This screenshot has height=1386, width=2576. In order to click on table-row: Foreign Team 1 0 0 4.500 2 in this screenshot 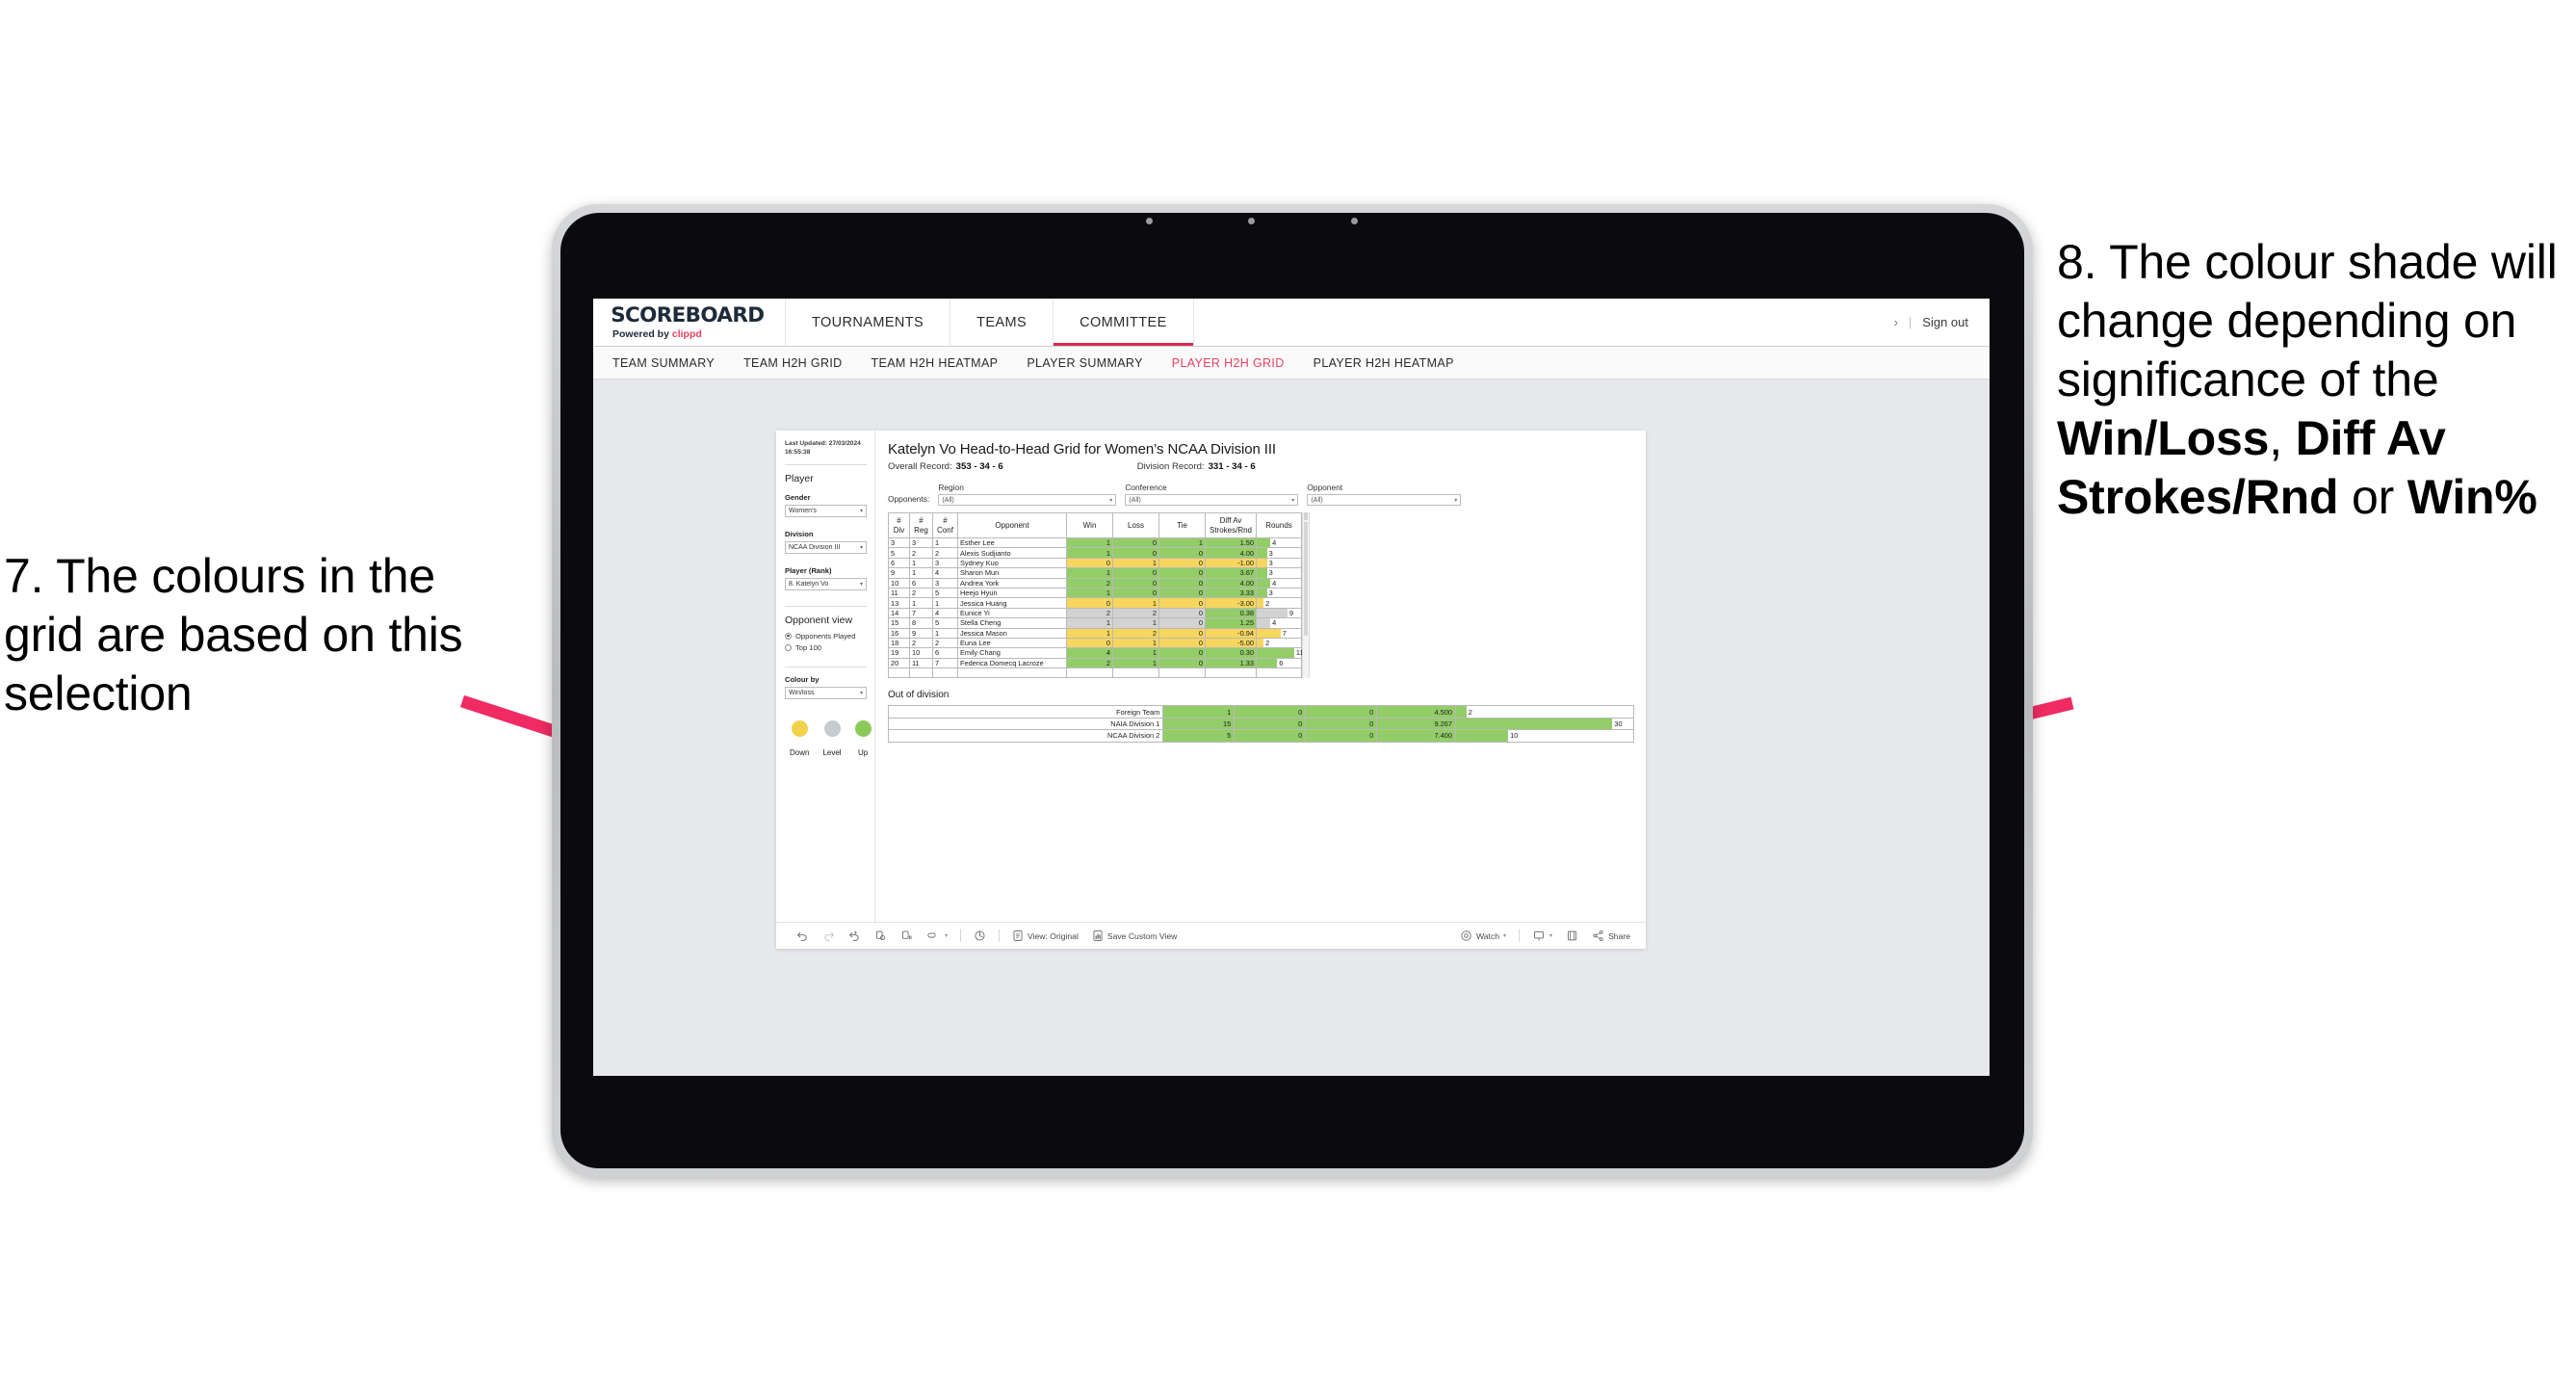, I will do `click(1261, 712)`.